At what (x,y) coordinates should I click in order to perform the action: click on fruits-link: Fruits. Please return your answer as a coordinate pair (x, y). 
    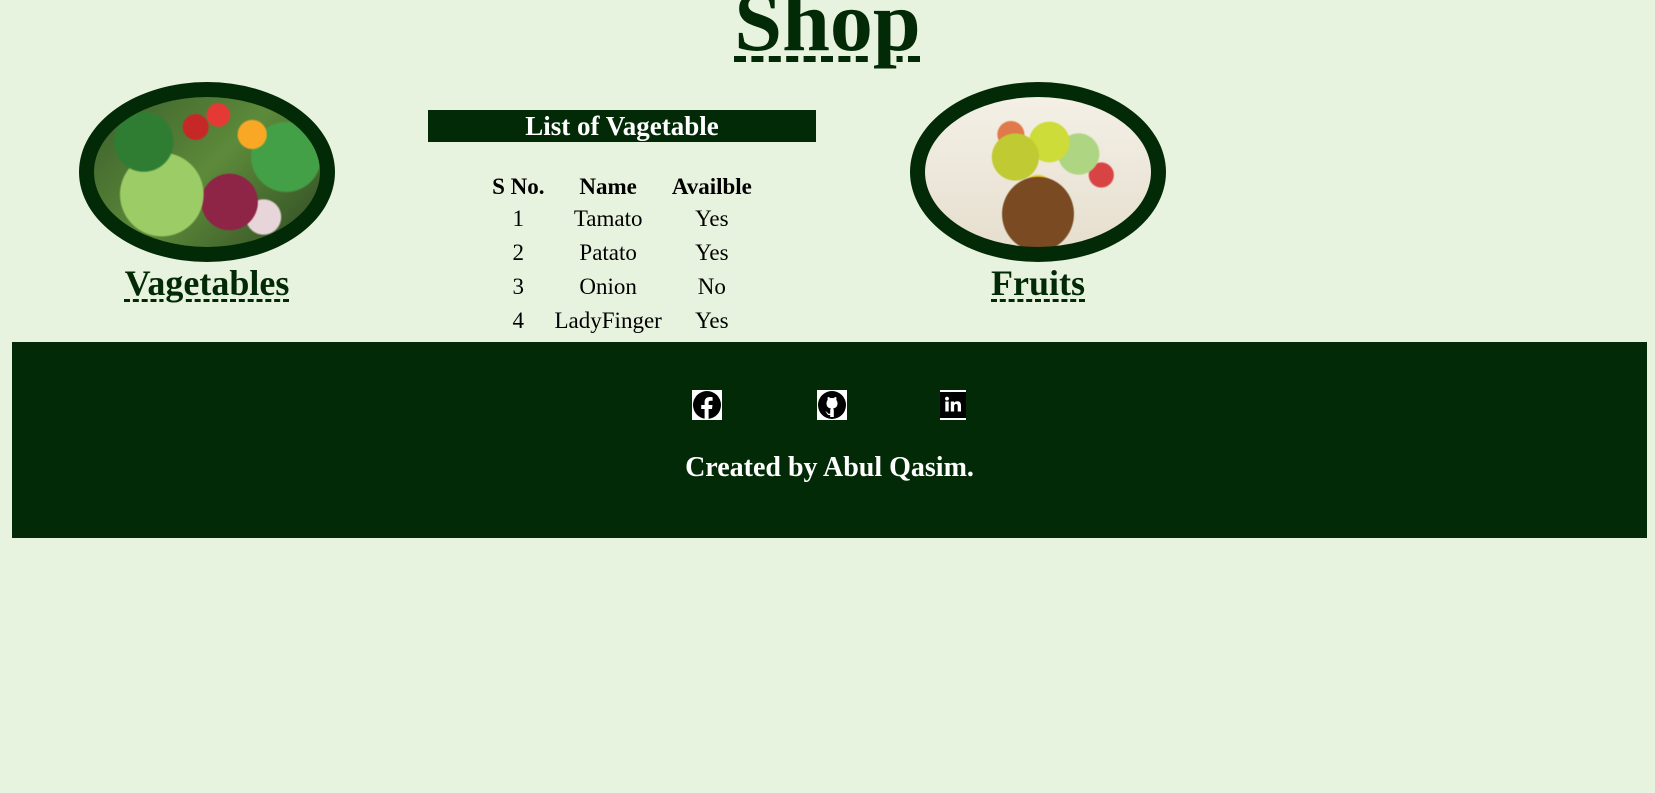
    Looking at the image, I should click on (1038, 283).